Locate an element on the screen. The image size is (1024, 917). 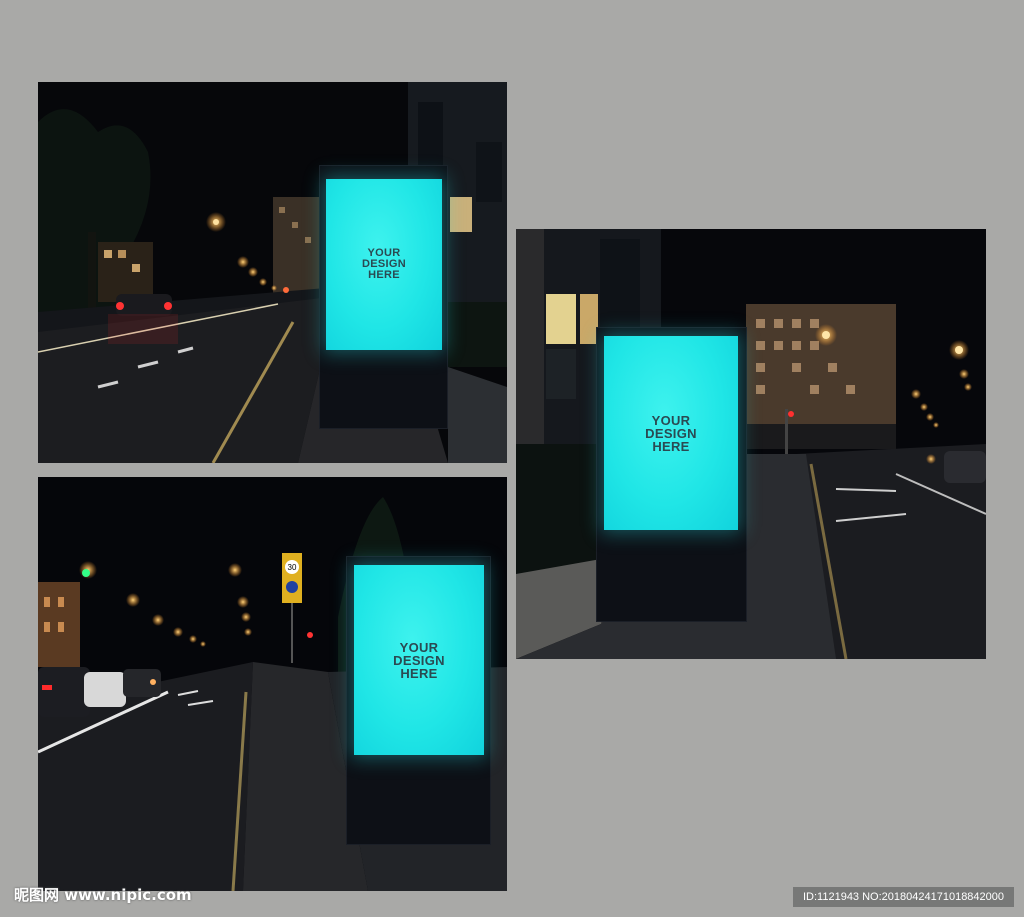
billboard-text-3: YOUR DESIGN HERE is located at coordinates (671, 433).